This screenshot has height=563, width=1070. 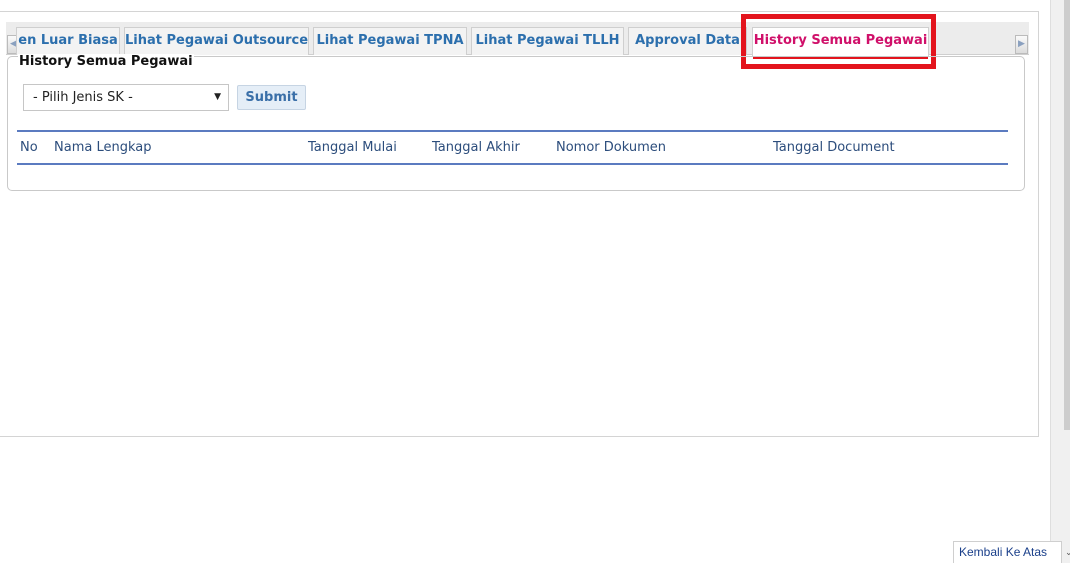 I want to click on select-value: - Pilih Jenis SK -, so click(x=83, y=97).